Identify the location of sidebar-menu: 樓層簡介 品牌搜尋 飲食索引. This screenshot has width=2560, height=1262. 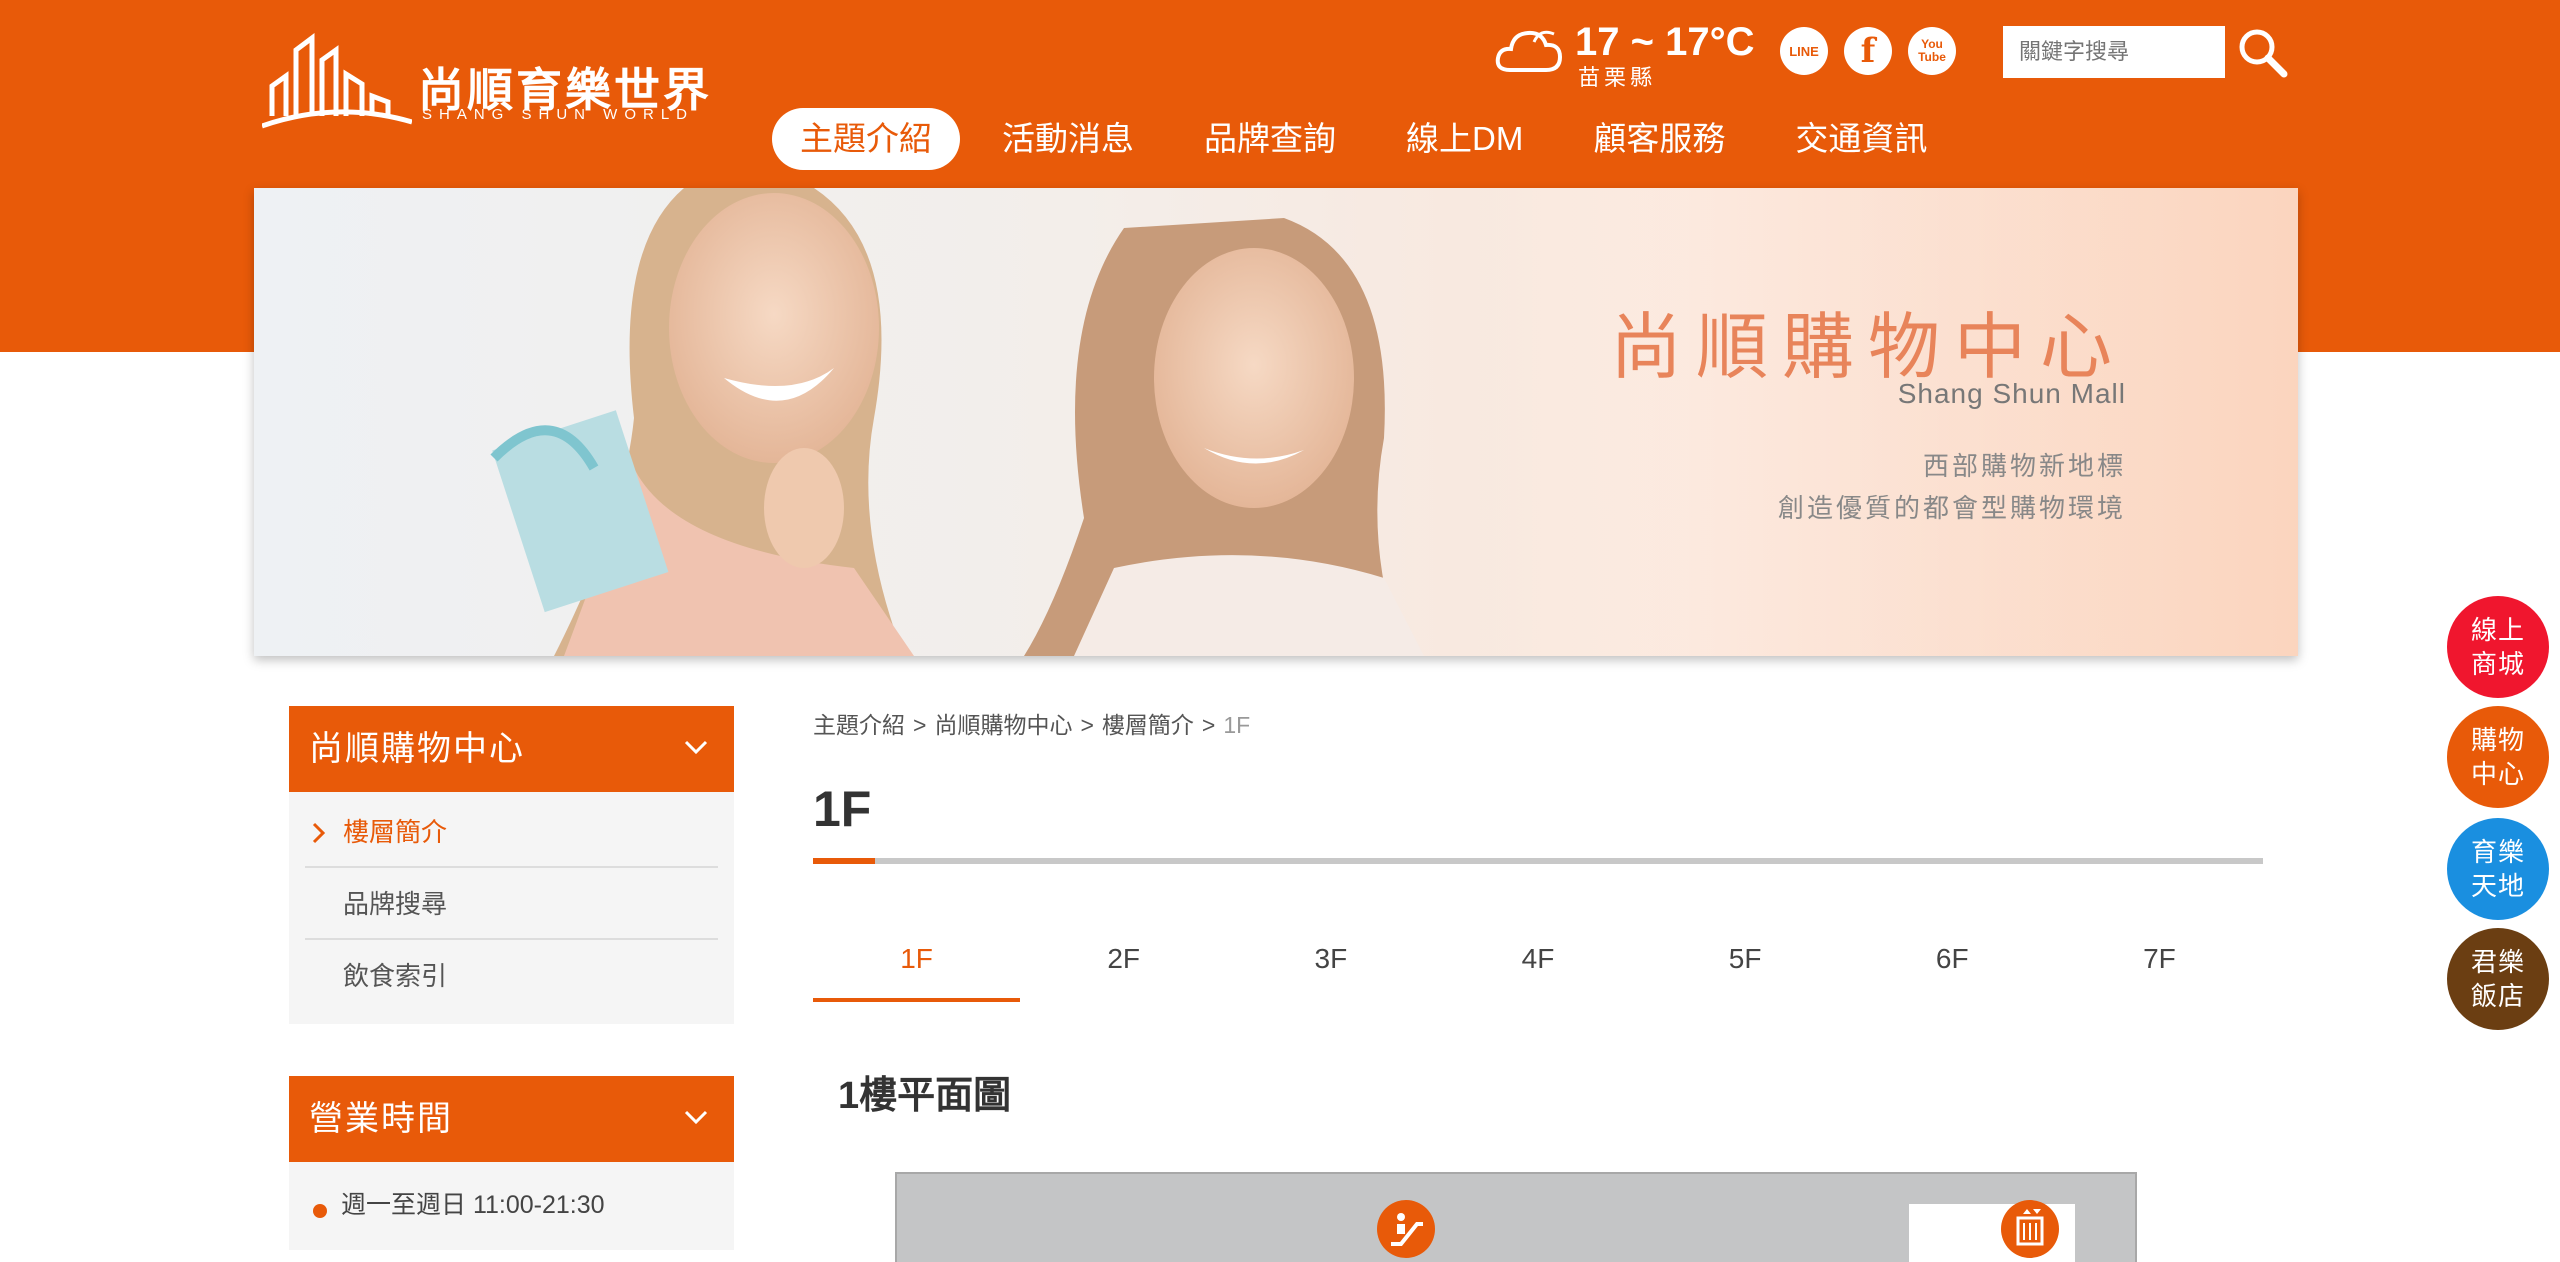
(511, 908).